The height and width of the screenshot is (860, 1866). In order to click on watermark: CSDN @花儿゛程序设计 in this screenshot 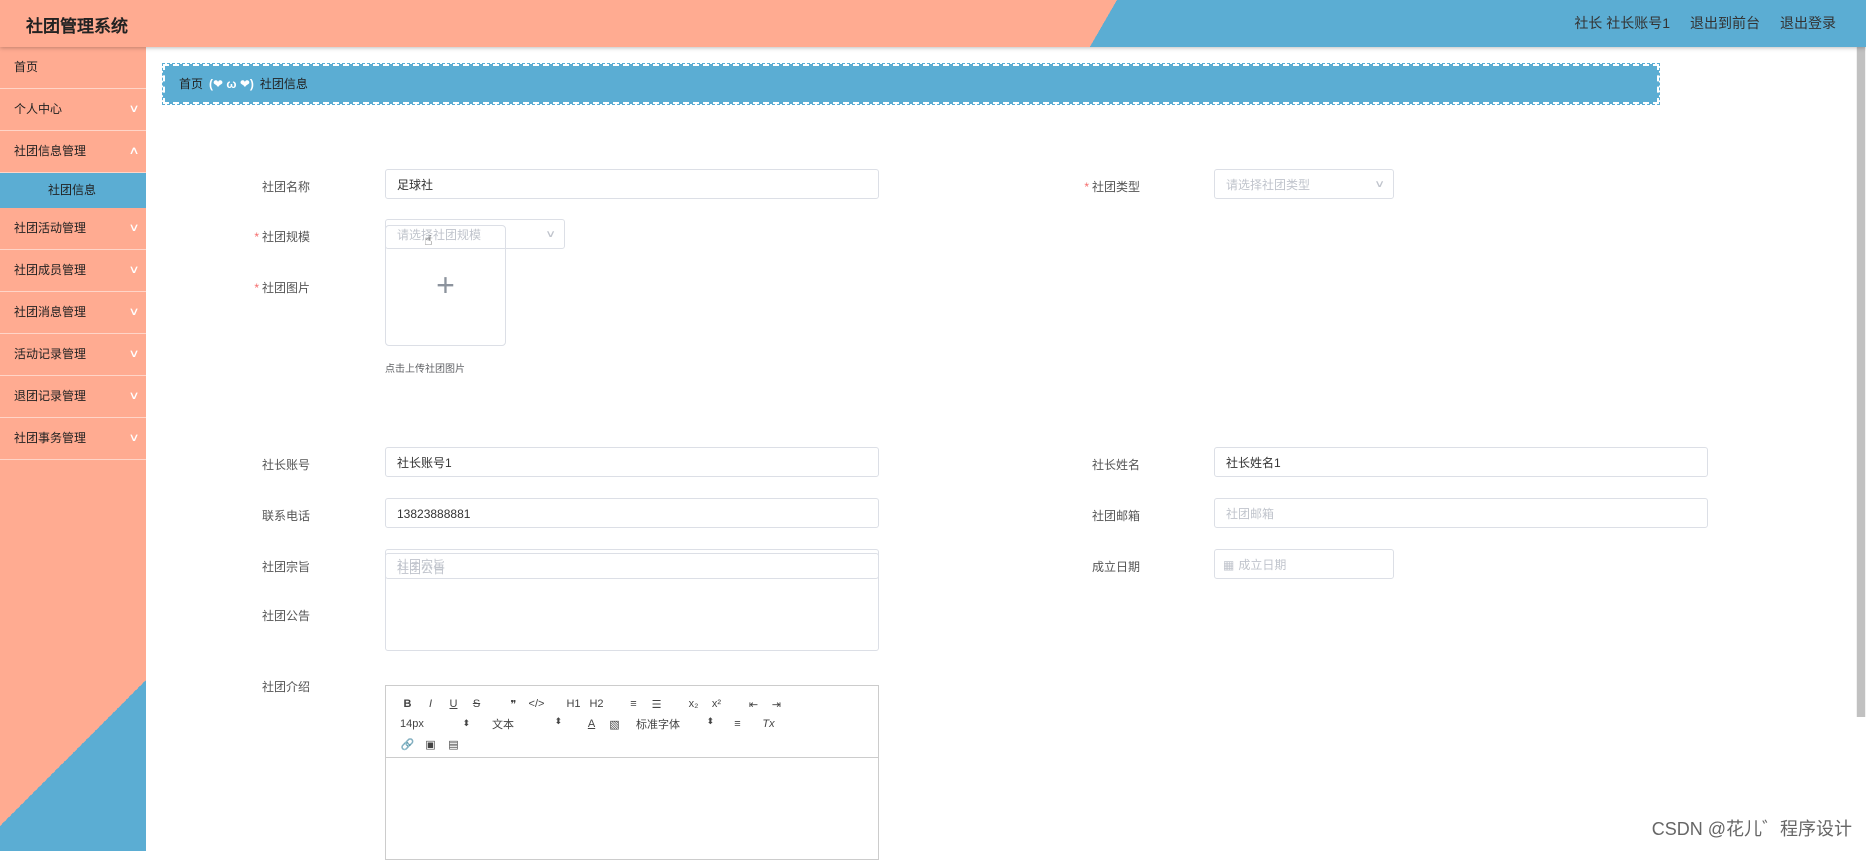, I will do `click(1751, 829)`.